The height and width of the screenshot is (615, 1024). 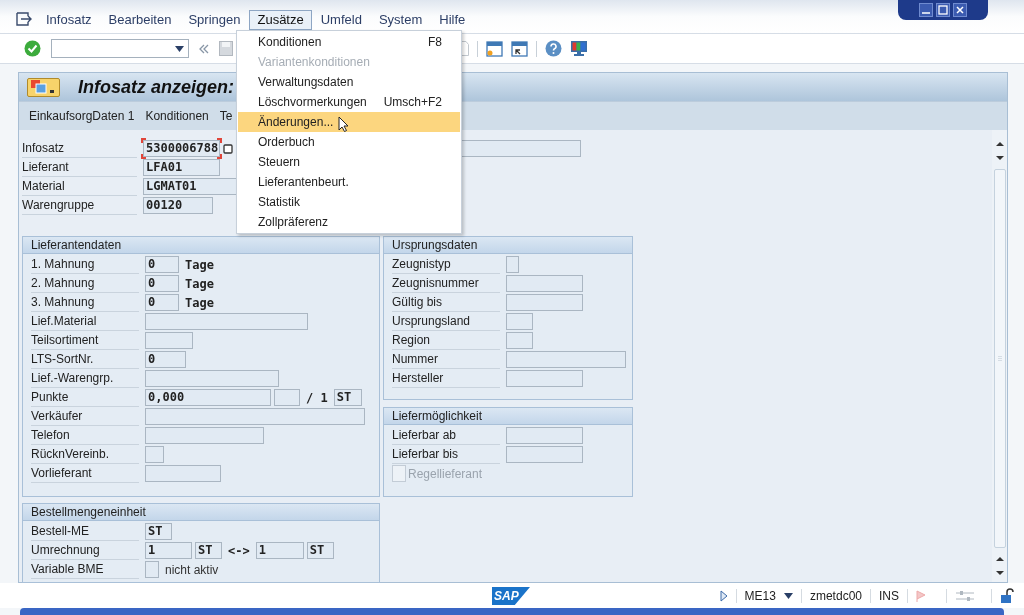 What do you see at coordinates (835, 596) in the screenshot?
I see `server-name: zmetdc00` at bounding box center [835, 596].